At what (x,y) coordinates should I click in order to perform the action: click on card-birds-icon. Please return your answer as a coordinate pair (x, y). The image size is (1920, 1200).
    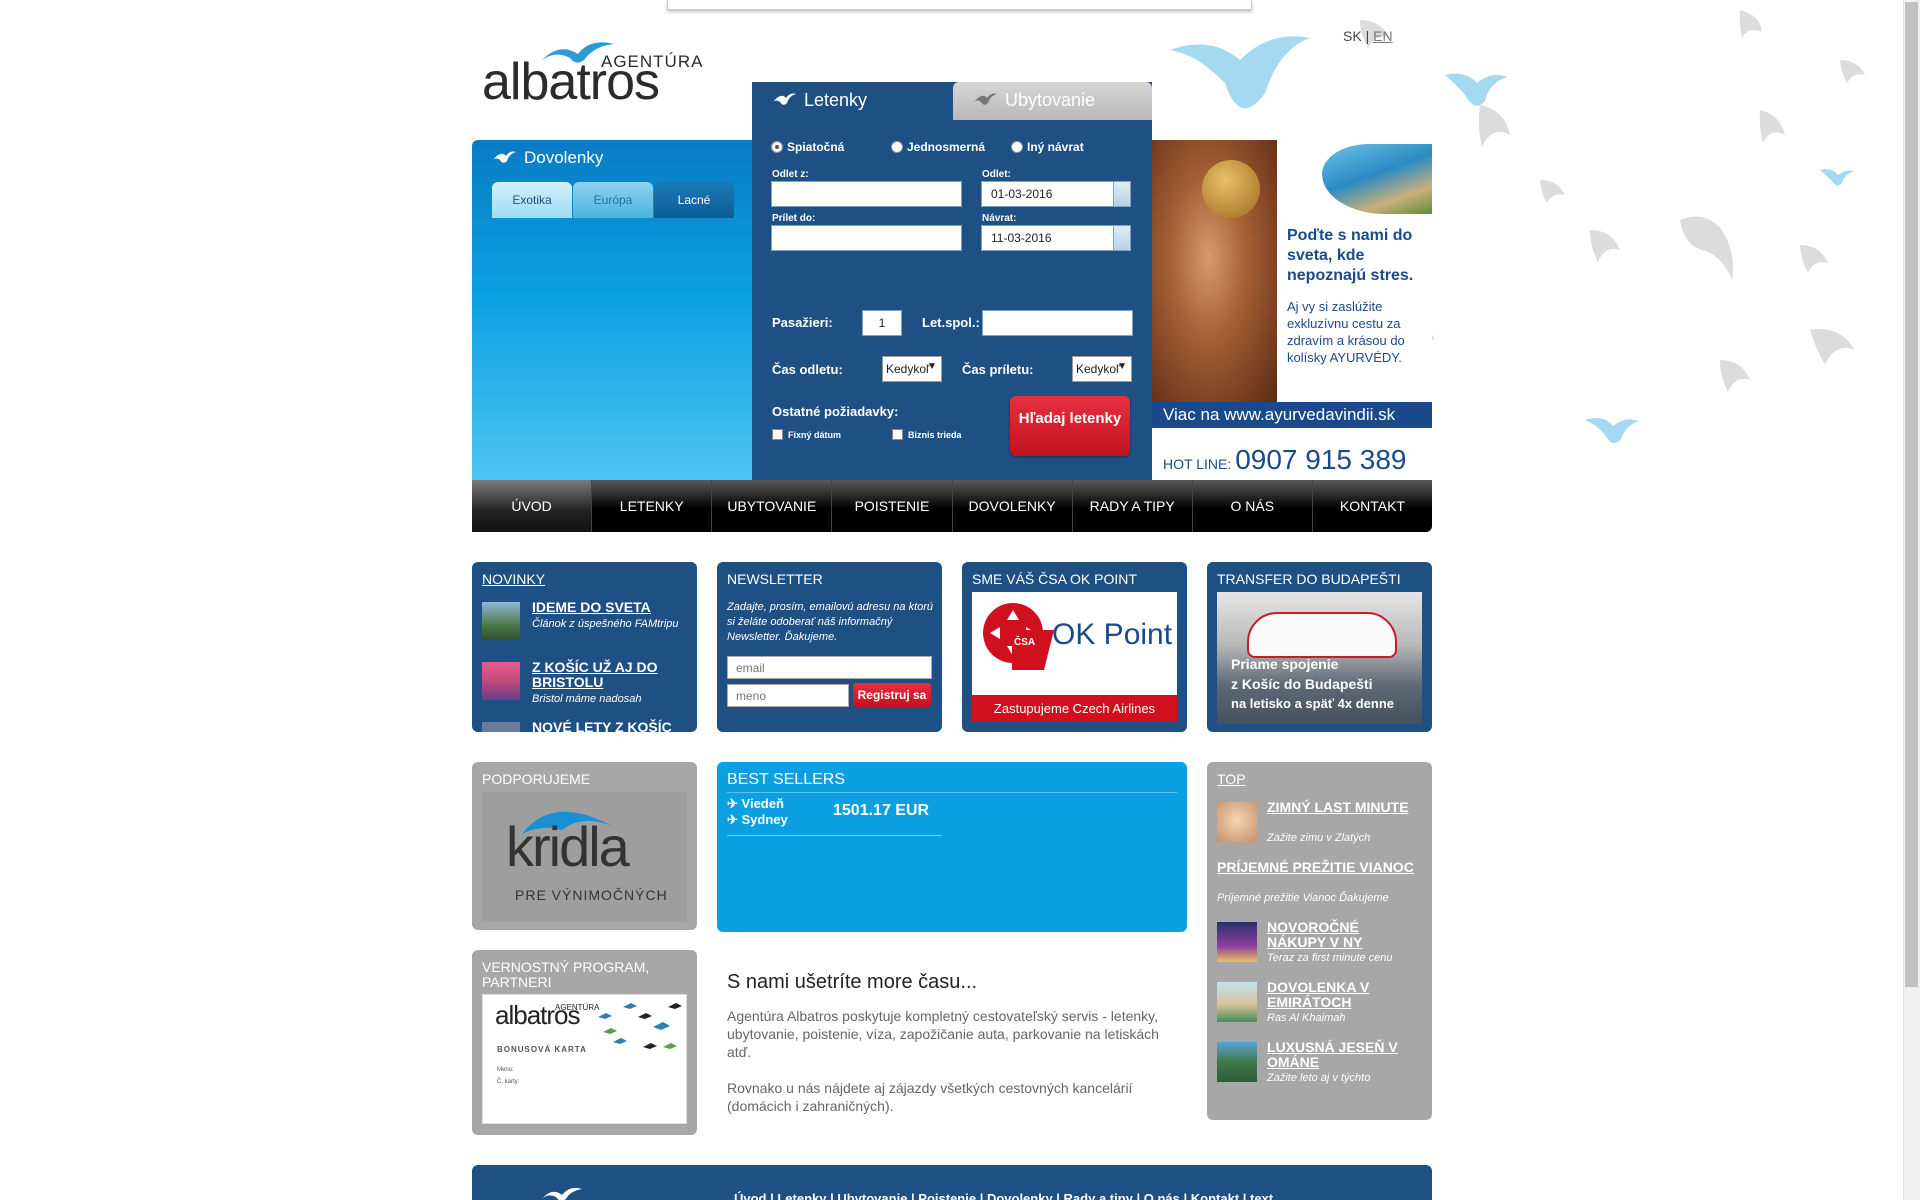
    Looking at the image, I should click on (640, 1026).